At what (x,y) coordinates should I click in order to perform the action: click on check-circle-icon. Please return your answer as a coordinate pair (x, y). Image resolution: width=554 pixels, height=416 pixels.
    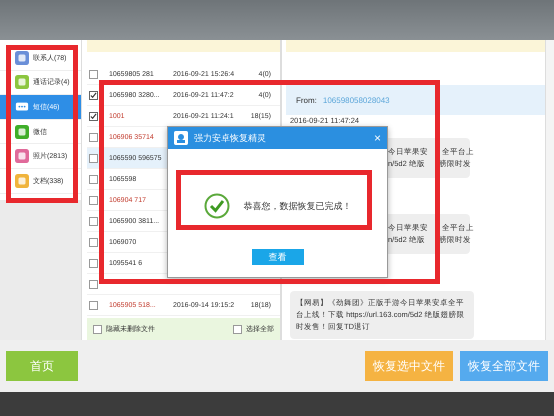
    Looking at the image, I should click on (217, 206).